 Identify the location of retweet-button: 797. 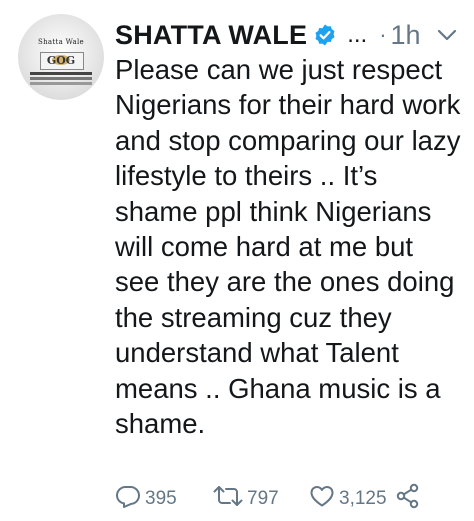
(259, 499).